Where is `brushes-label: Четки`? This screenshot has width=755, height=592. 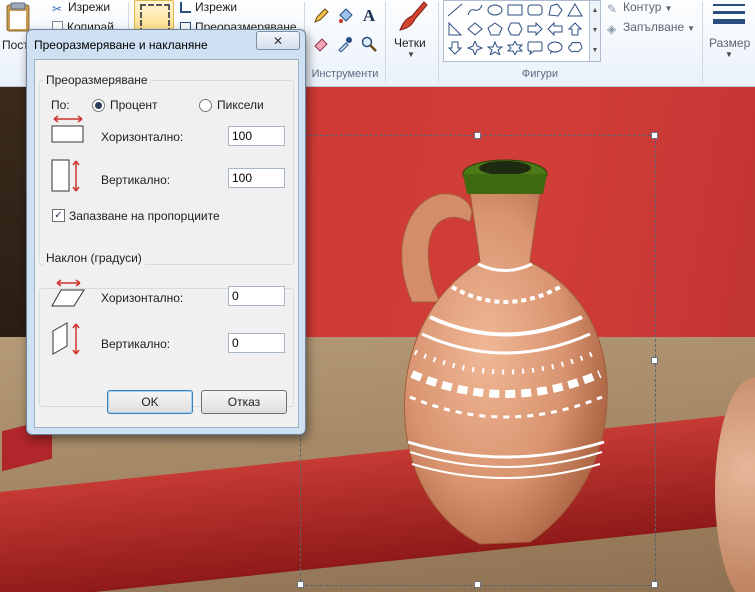 brushes-label: Четки is located at coordinates (410, 43).